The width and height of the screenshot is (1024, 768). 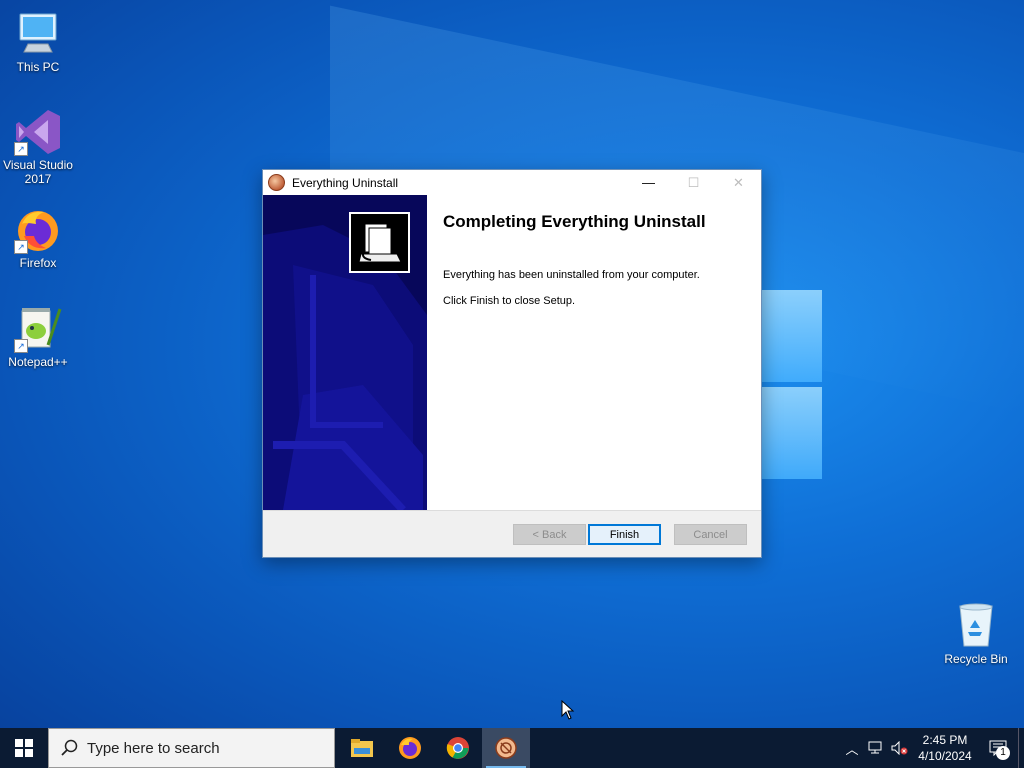 What do you see at coordinates (38, 34) in the screenshot?
I see `computer-icon` at bounding box center [38, 34].